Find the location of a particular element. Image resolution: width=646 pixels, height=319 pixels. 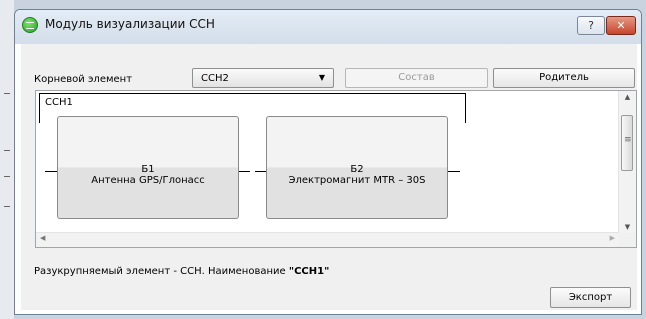

horizontal-scrollbar: ◀ ▶ is located at coordinates (327, 239).